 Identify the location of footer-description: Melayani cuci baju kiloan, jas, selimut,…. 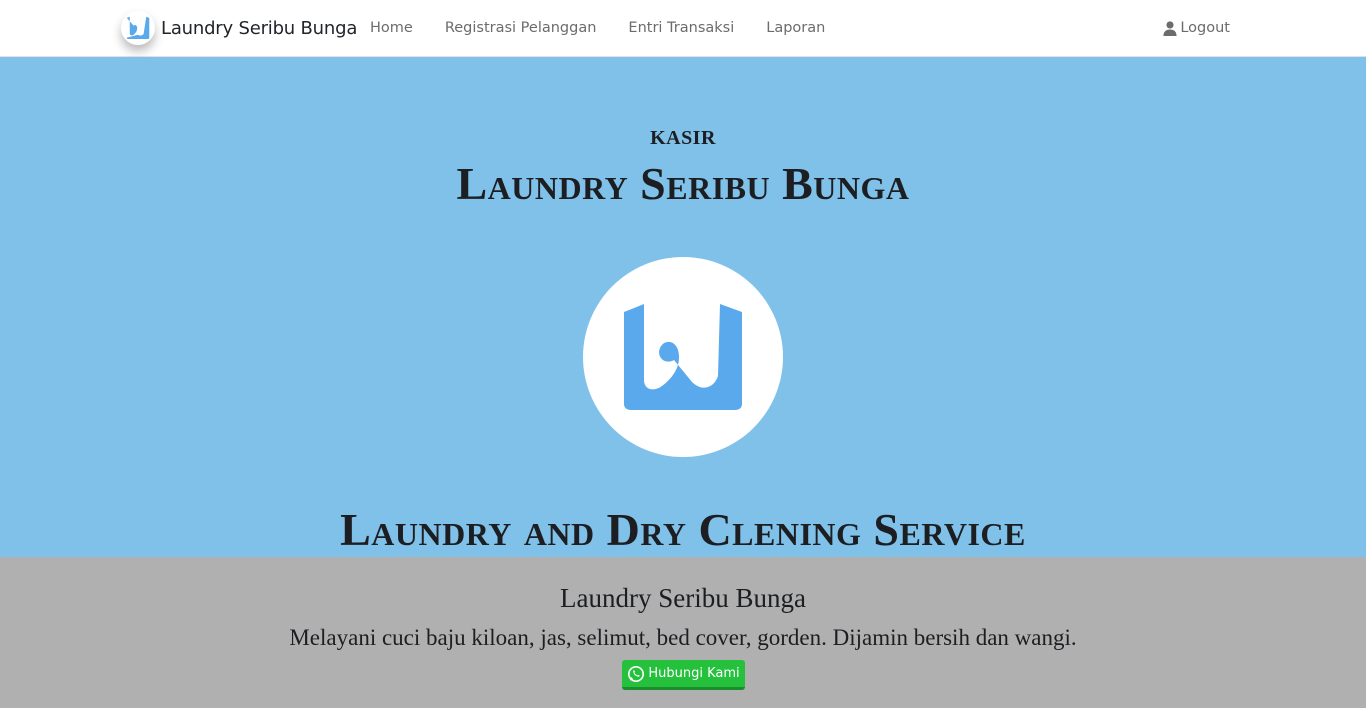
(683, 637).